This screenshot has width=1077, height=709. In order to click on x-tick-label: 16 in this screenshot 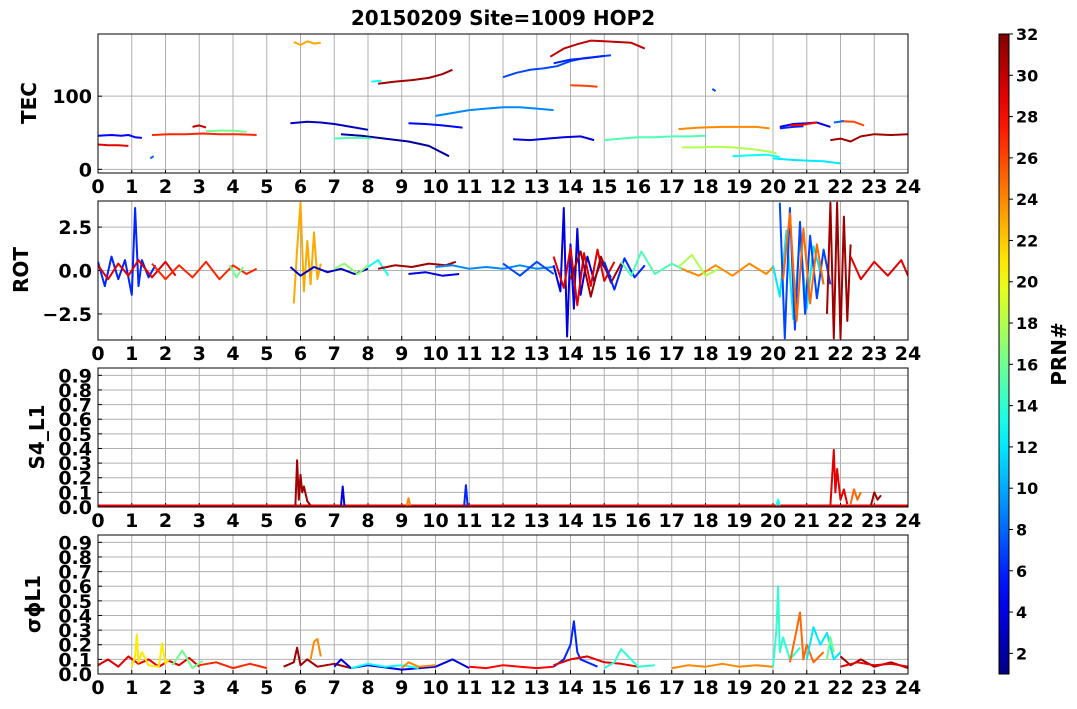, I will do `click(638, 521)`.